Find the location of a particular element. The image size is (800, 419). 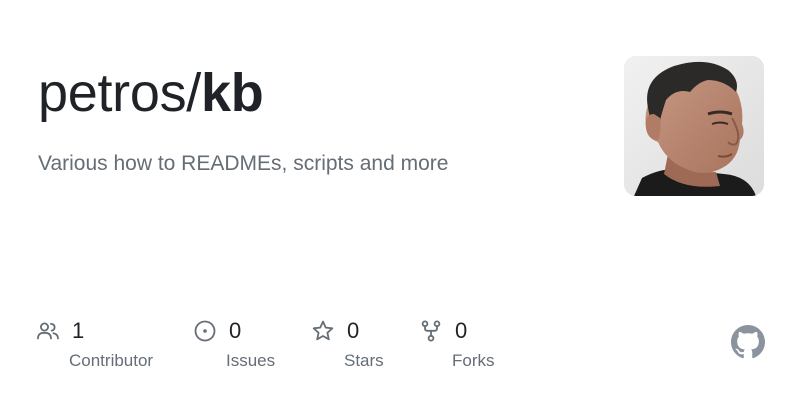

avatar-photo is located at coordinates (694, 126).